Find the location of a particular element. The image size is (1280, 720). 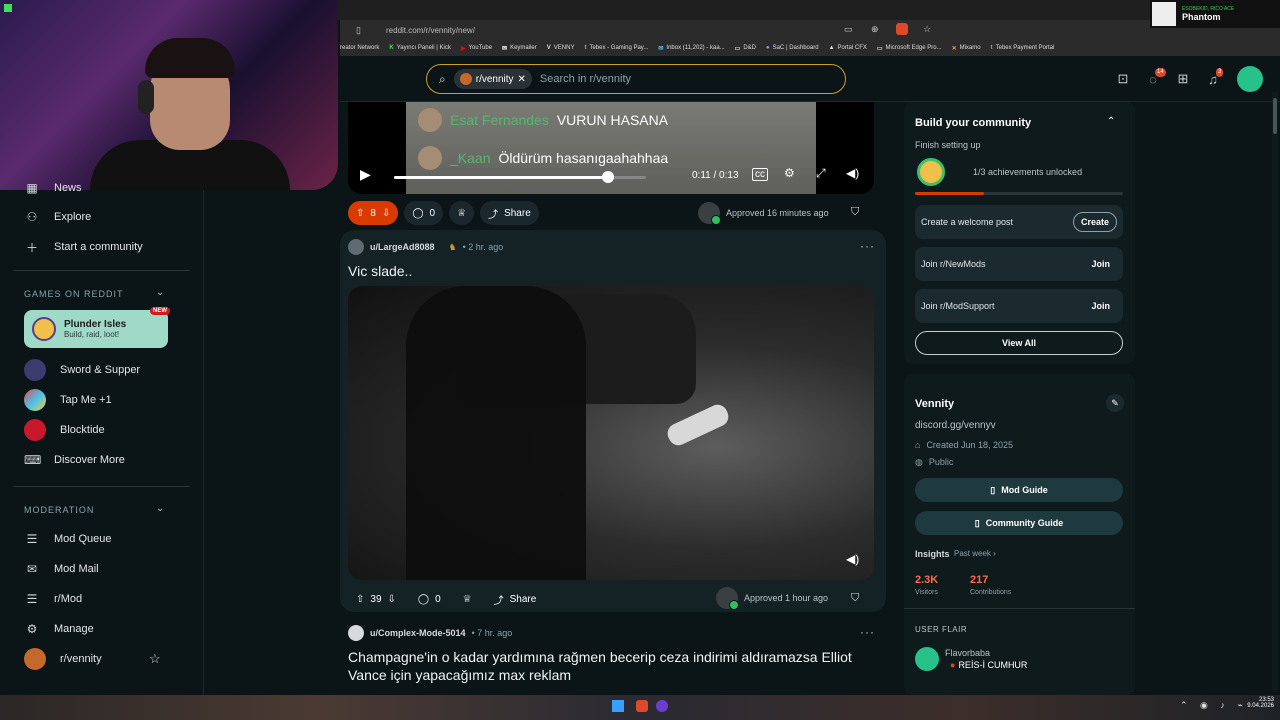

bookmark: ✉ Keymailer is located at coordinates (519, 48).